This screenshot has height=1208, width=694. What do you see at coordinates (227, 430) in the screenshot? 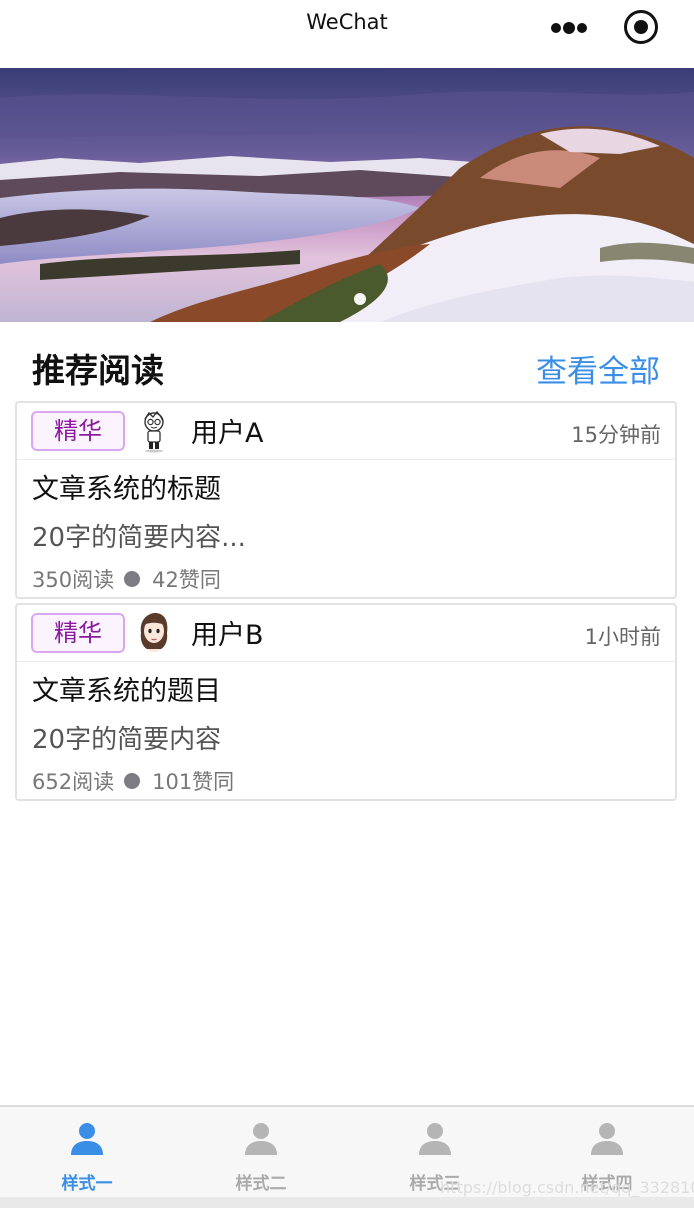
I see `author-name: 用户A` at bounding box center [227, 430].